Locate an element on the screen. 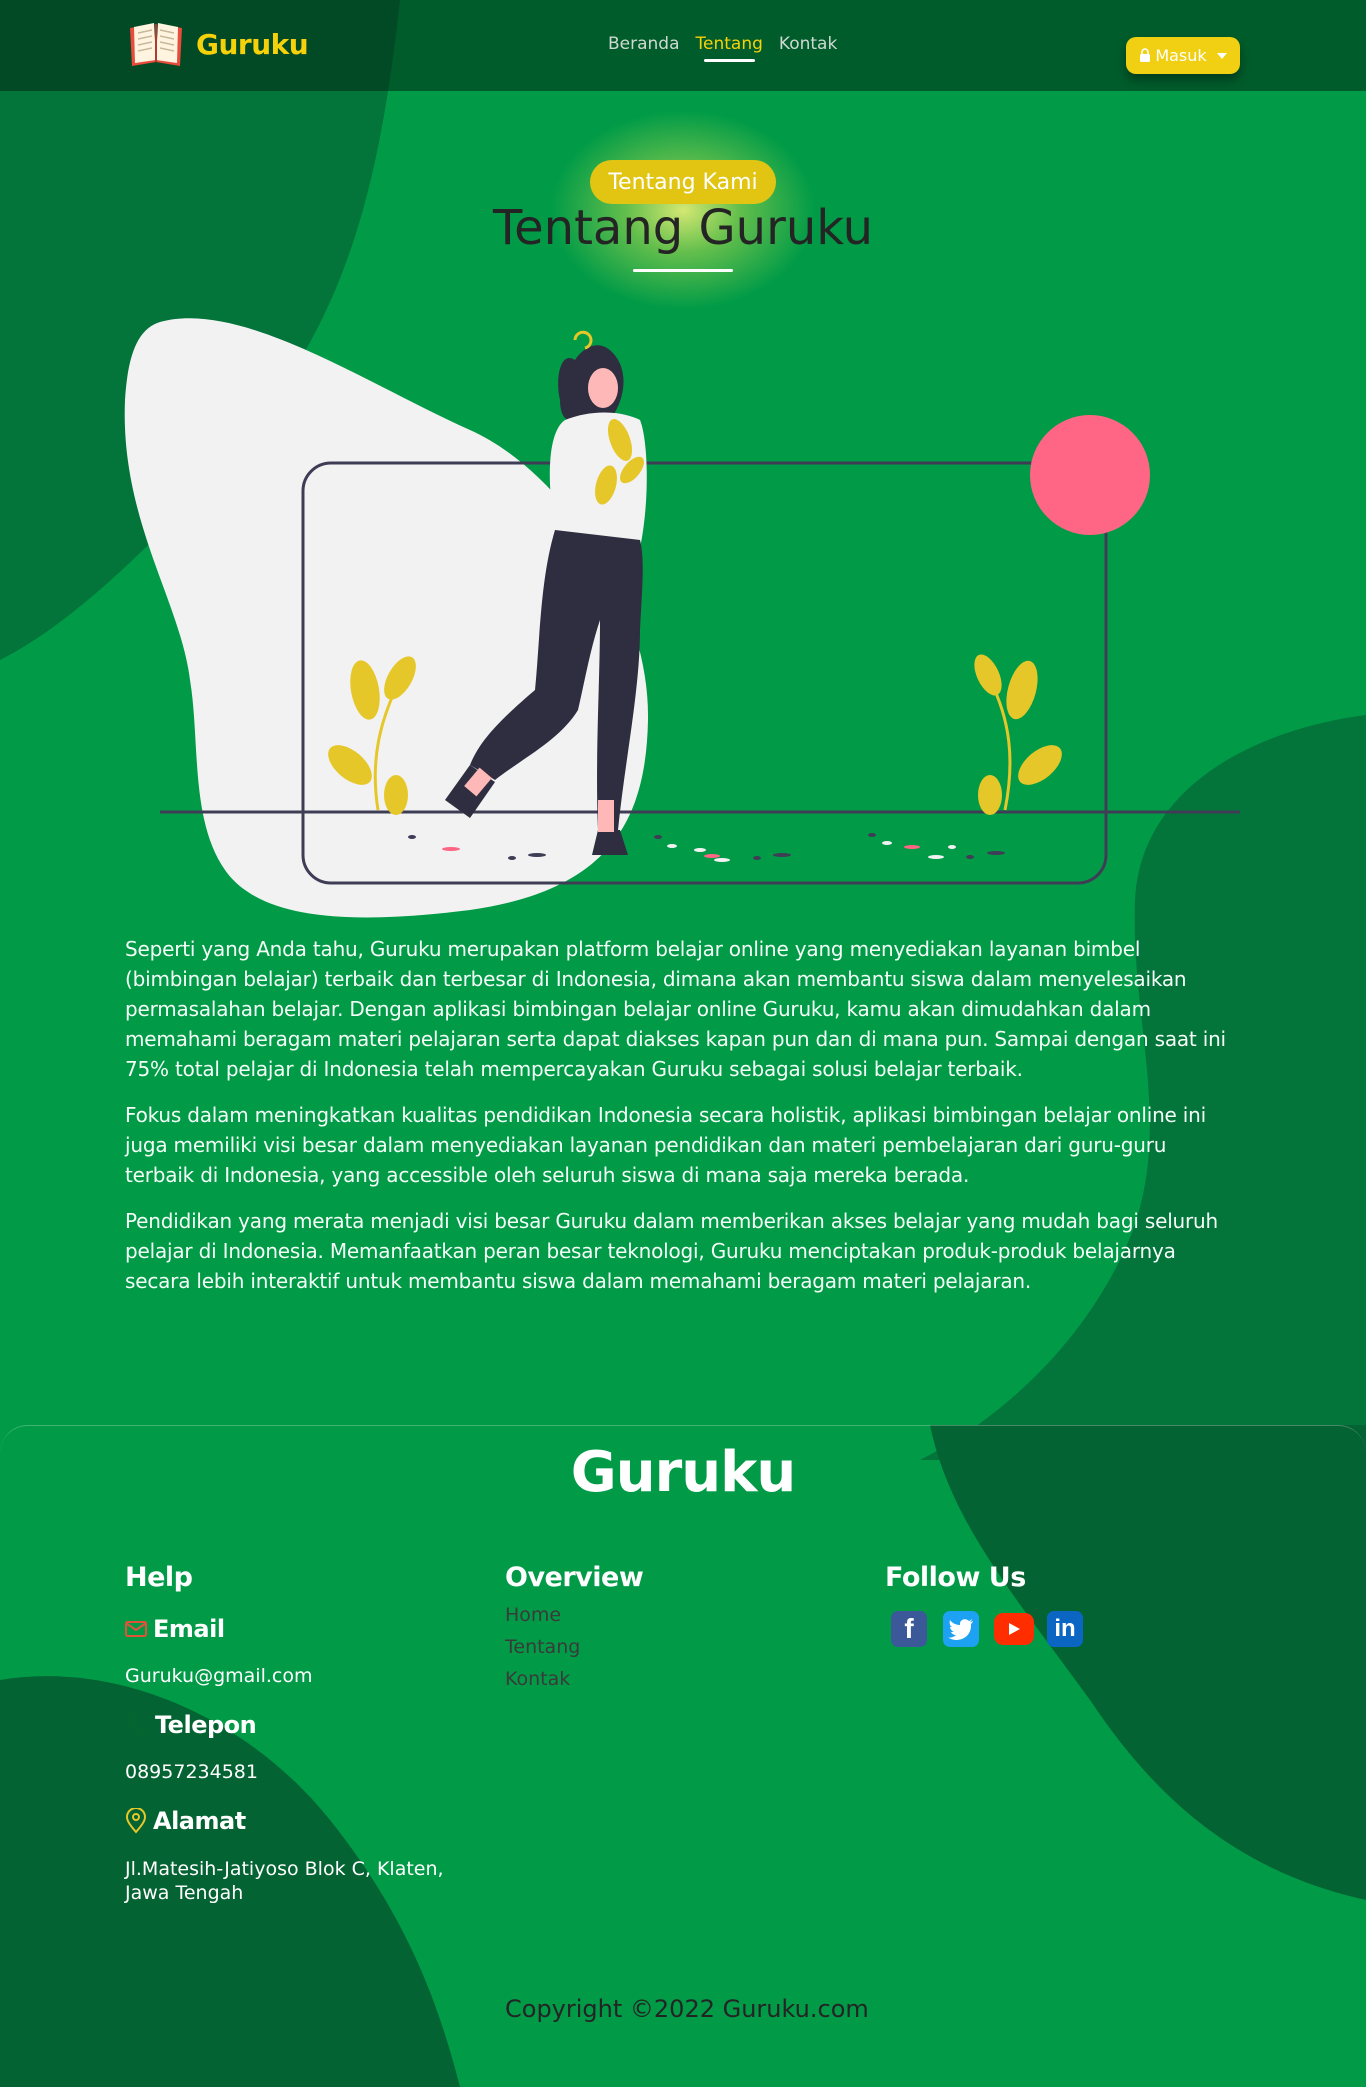 This screenshot has width=1366, height=2087. address-line-2: Jawa Tengah is located at coordinates (184, 1893).